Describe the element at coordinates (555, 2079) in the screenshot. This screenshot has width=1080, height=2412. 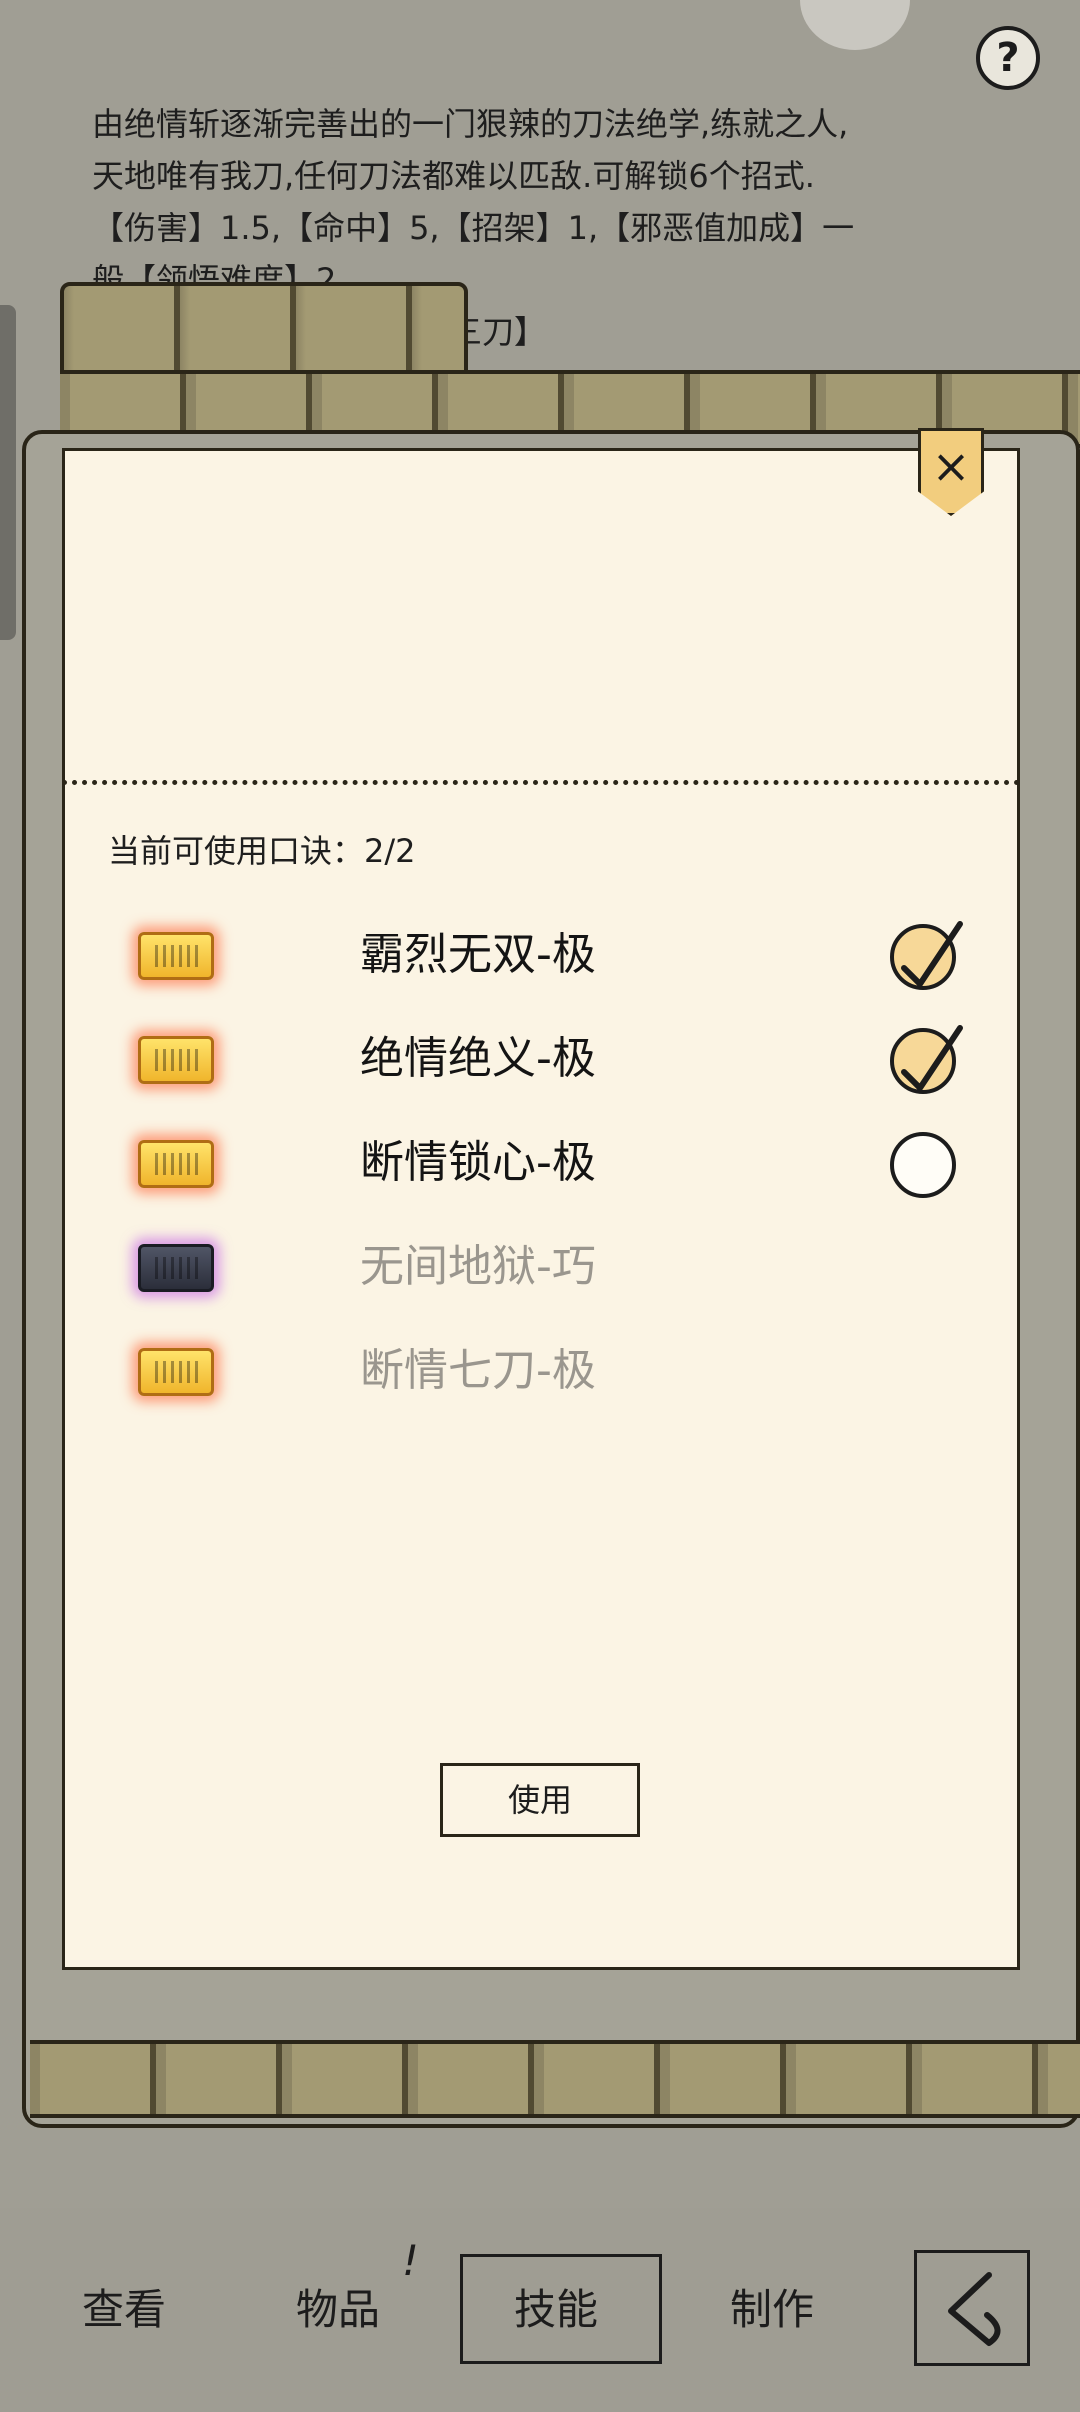
I see `scroll-roll-bottom` at that location.